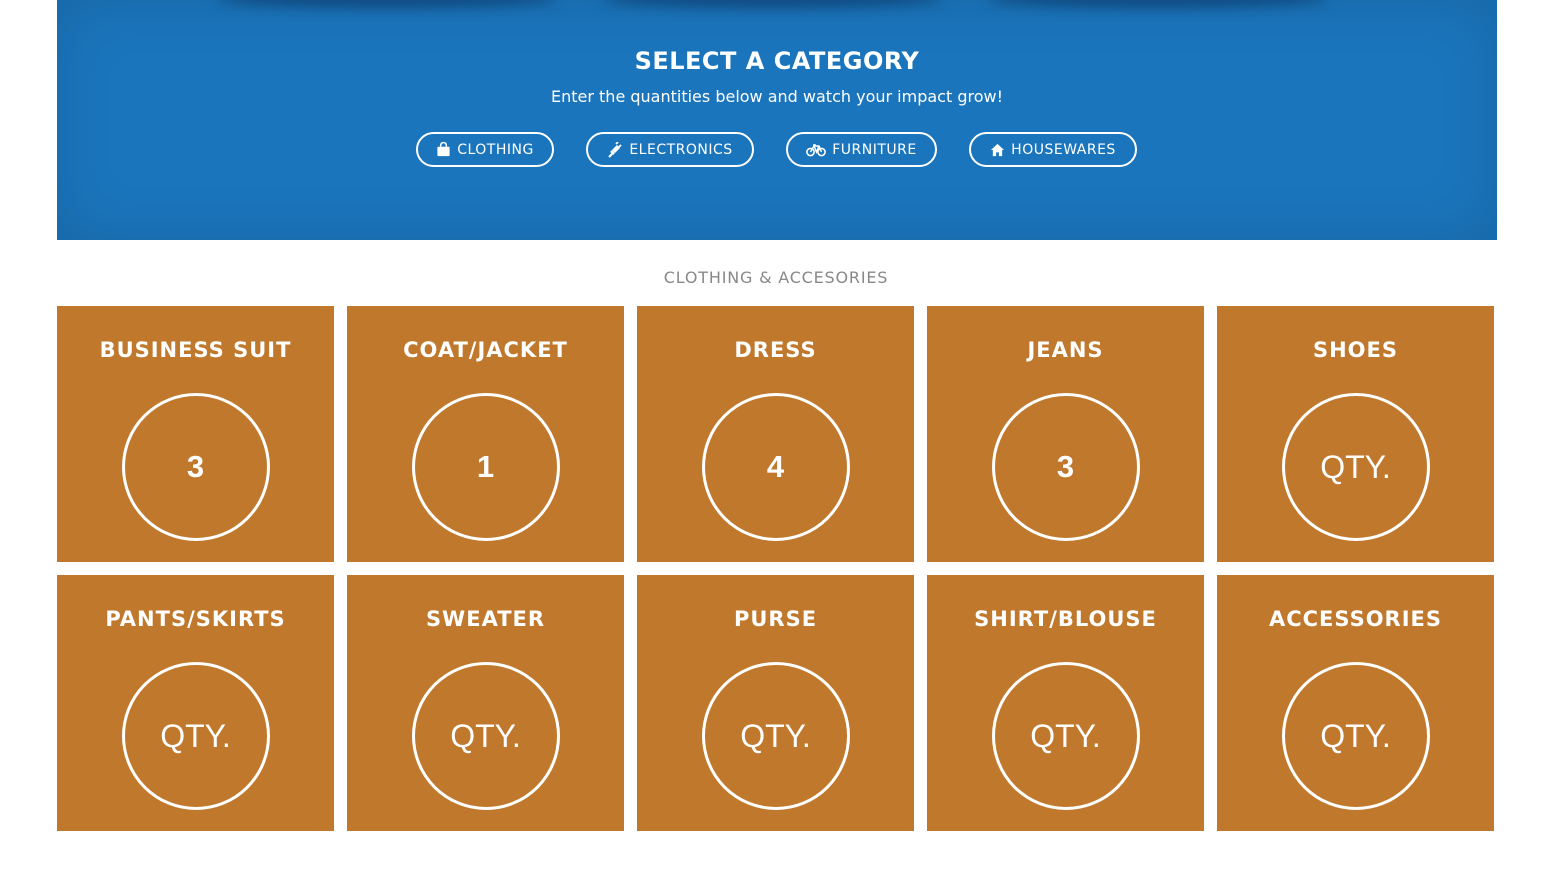 Image resolution: width=1552 pixels, height=882 pixels. I want to click on item-name: BUSINESS SUIT, so click(195, 350).